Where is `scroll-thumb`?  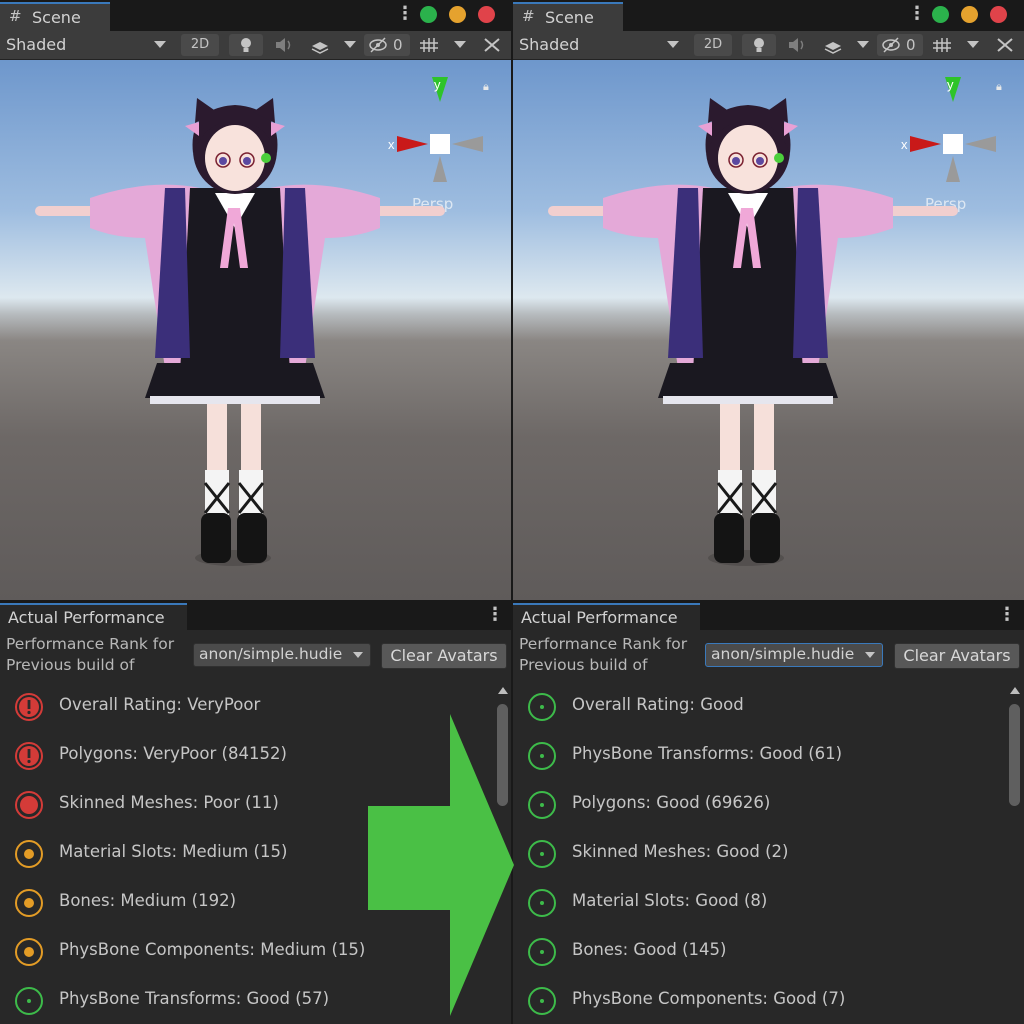
scroll-thumb is located at coordinates (1014, 755).